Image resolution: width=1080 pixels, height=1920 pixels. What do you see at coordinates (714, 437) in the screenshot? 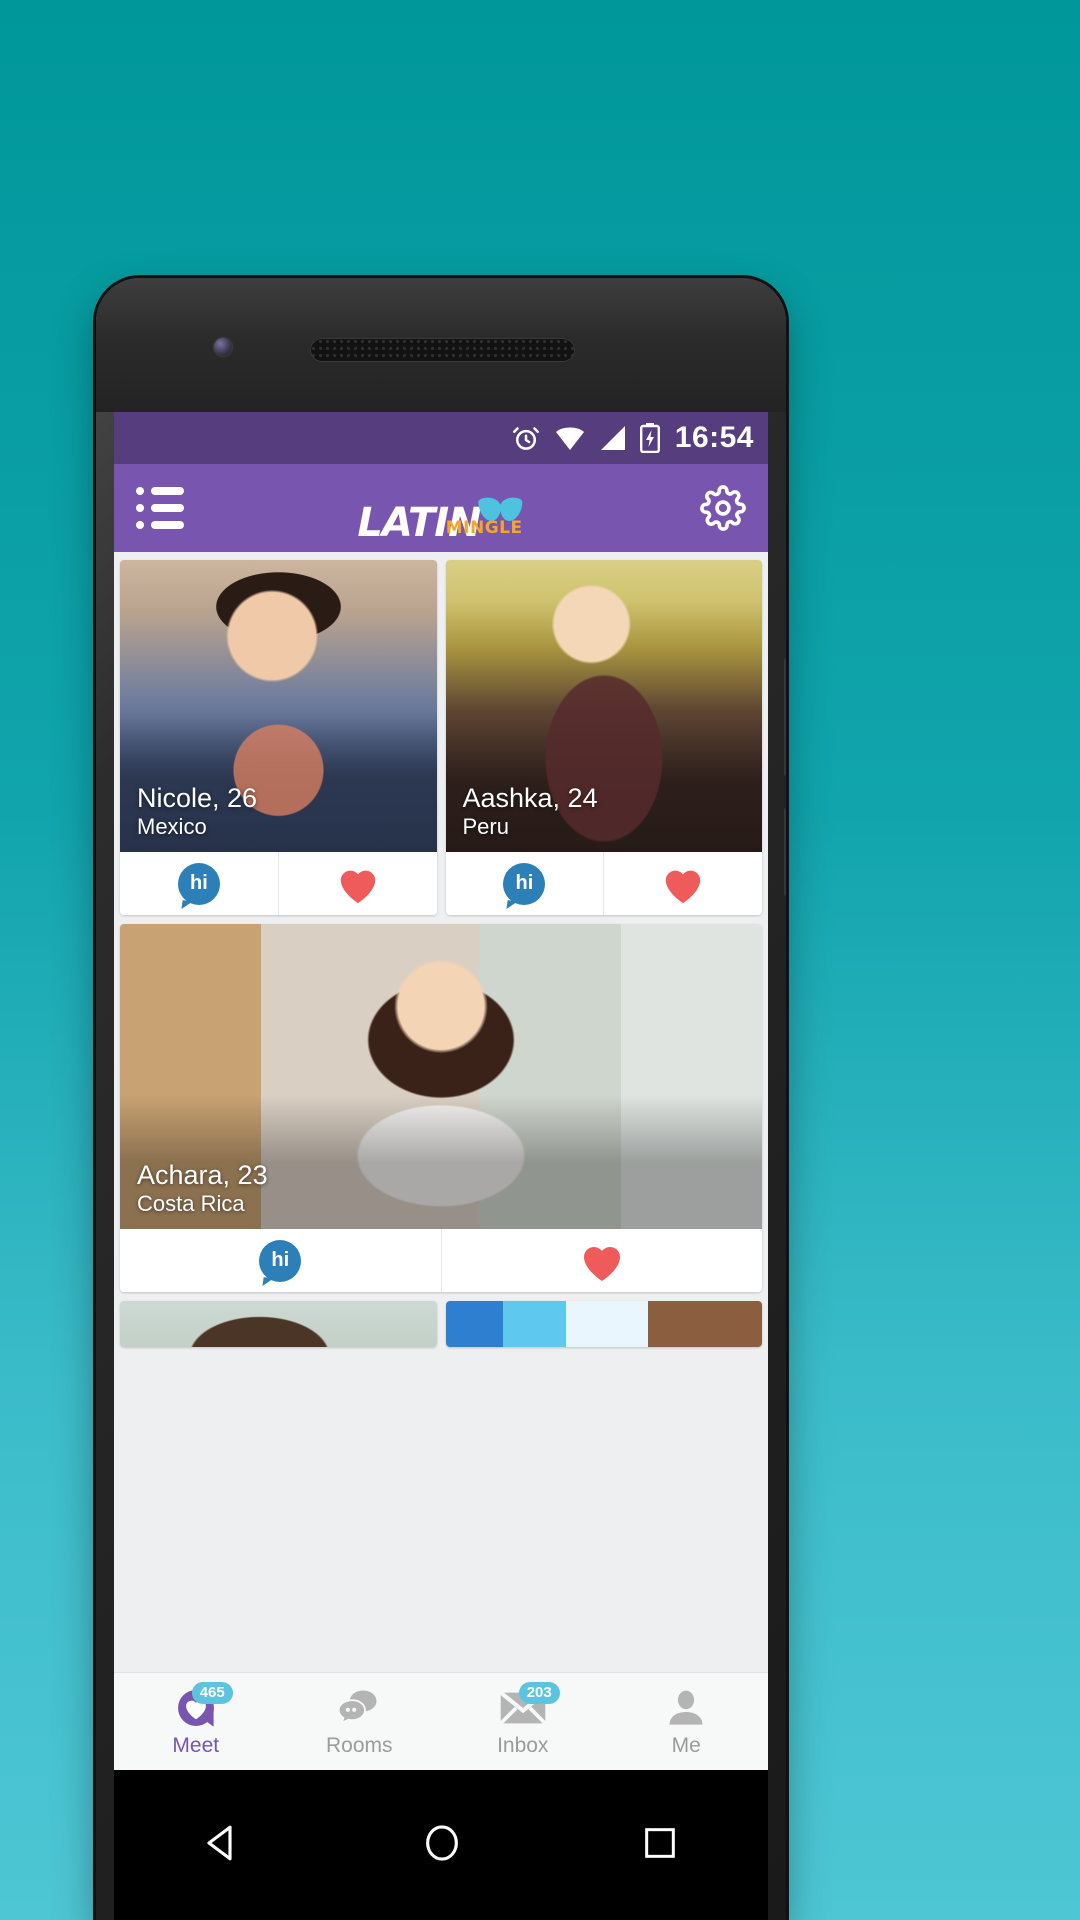
I see `status-bar-clock: 16:54` at bounding box center [714, 437].